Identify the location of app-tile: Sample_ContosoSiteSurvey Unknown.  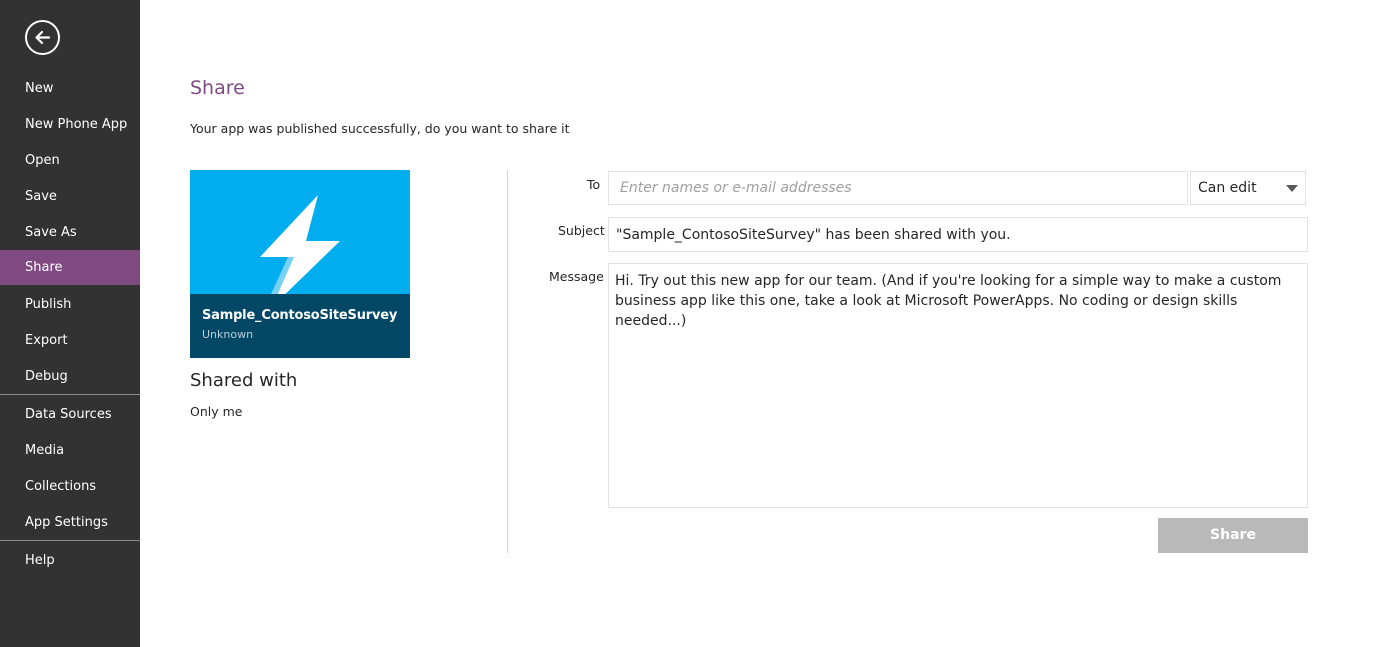
(300, 264).